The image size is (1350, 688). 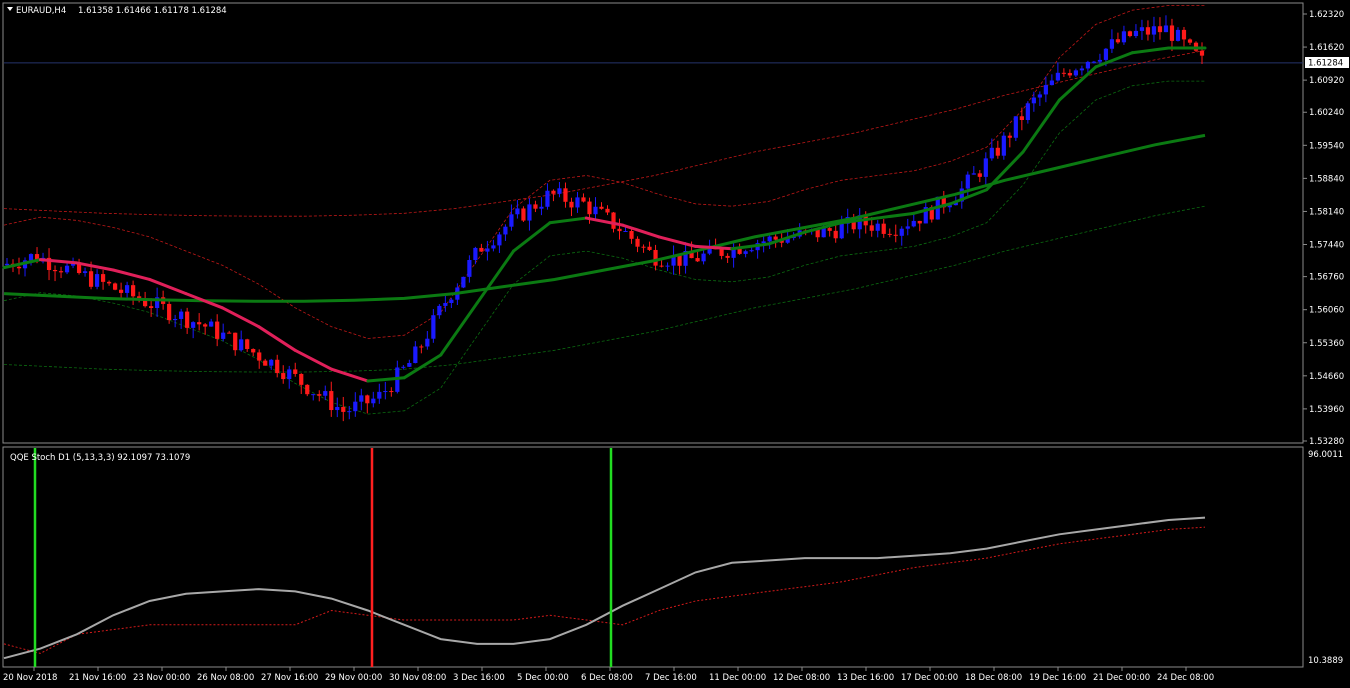 What do you see at coordinates (161, 678) in the screenshot?
I see `time-tick-label: 23 Nov 00:00` at bounding box center [161, 678].